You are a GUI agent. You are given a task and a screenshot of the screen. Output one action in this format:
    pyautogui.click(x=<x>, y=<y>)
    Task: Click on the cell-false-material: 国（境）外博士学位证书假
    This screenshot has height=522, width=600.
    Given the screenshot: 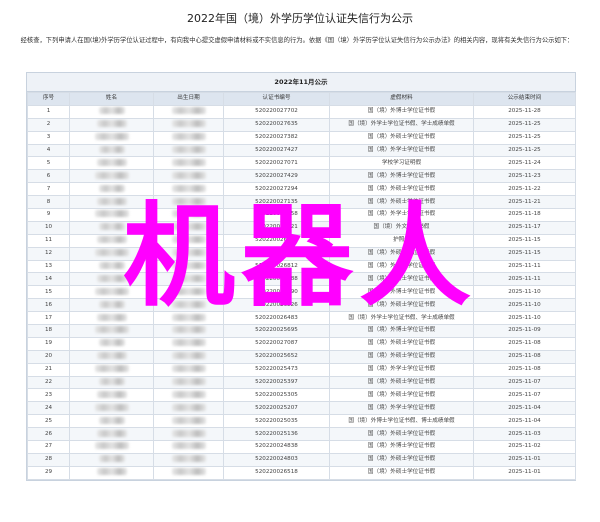 What is the action you would take?
    pyautogui.click(x=401, y=447)
    